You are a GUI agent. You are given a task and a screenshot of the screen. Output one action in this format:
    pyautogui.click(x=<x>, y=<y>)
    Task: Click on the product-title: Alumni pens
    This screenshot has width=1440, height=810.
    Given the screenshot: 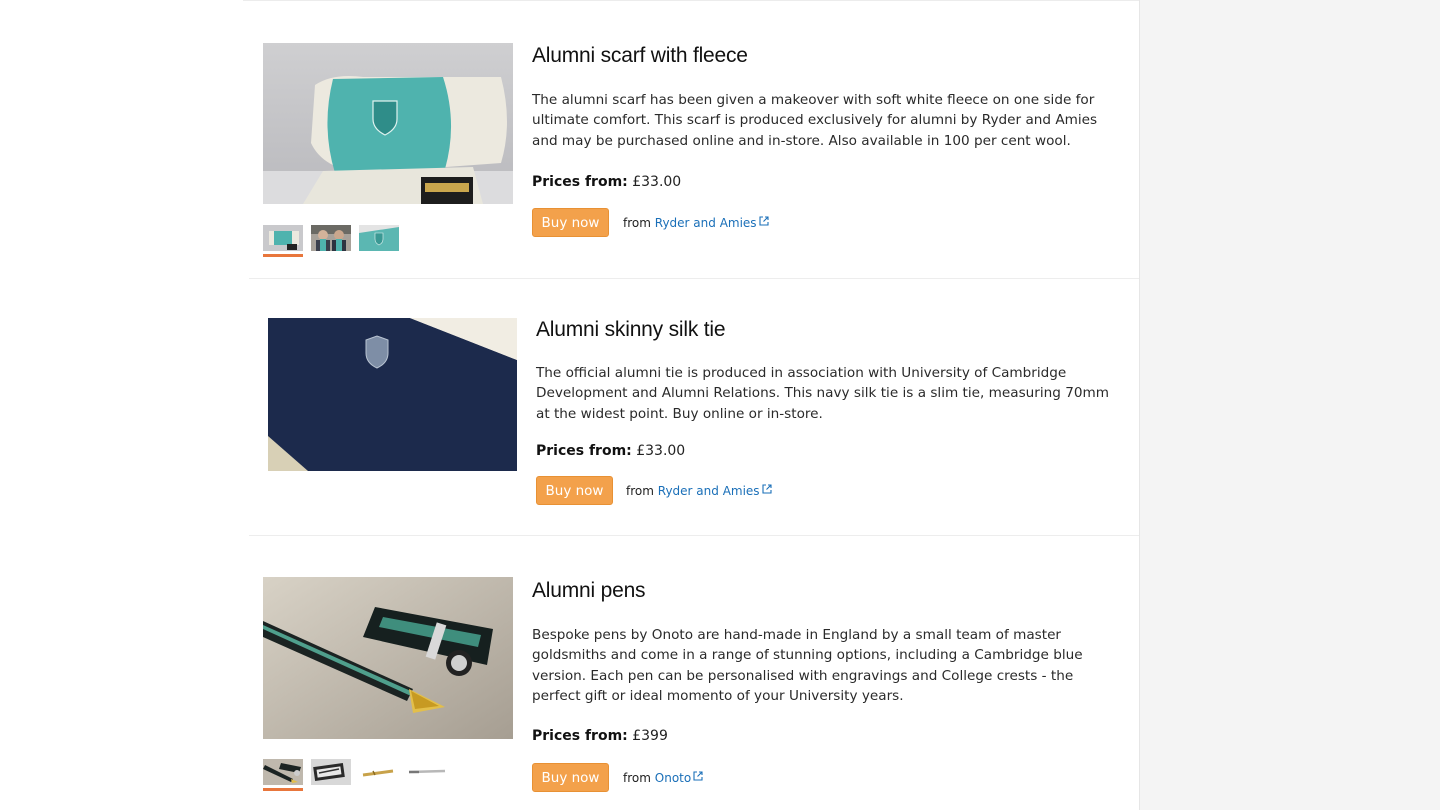 What is the action you would take?
    pyautogui.click(x=589, y=590)
    